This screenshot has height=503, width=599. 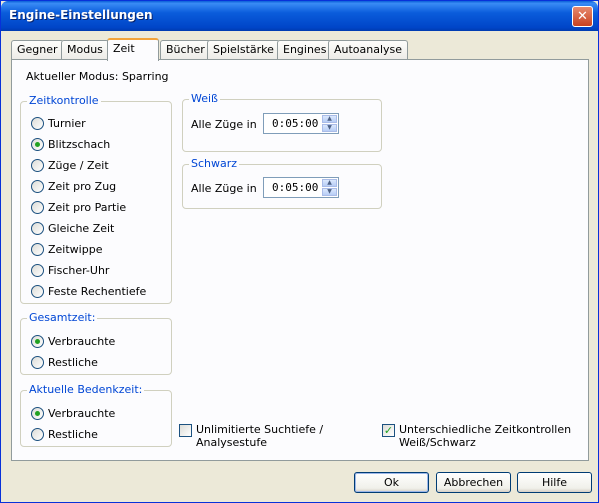 I want to click on radio-gleiche-zeit: Gleiche Zeit, so click(x=72, y=228).